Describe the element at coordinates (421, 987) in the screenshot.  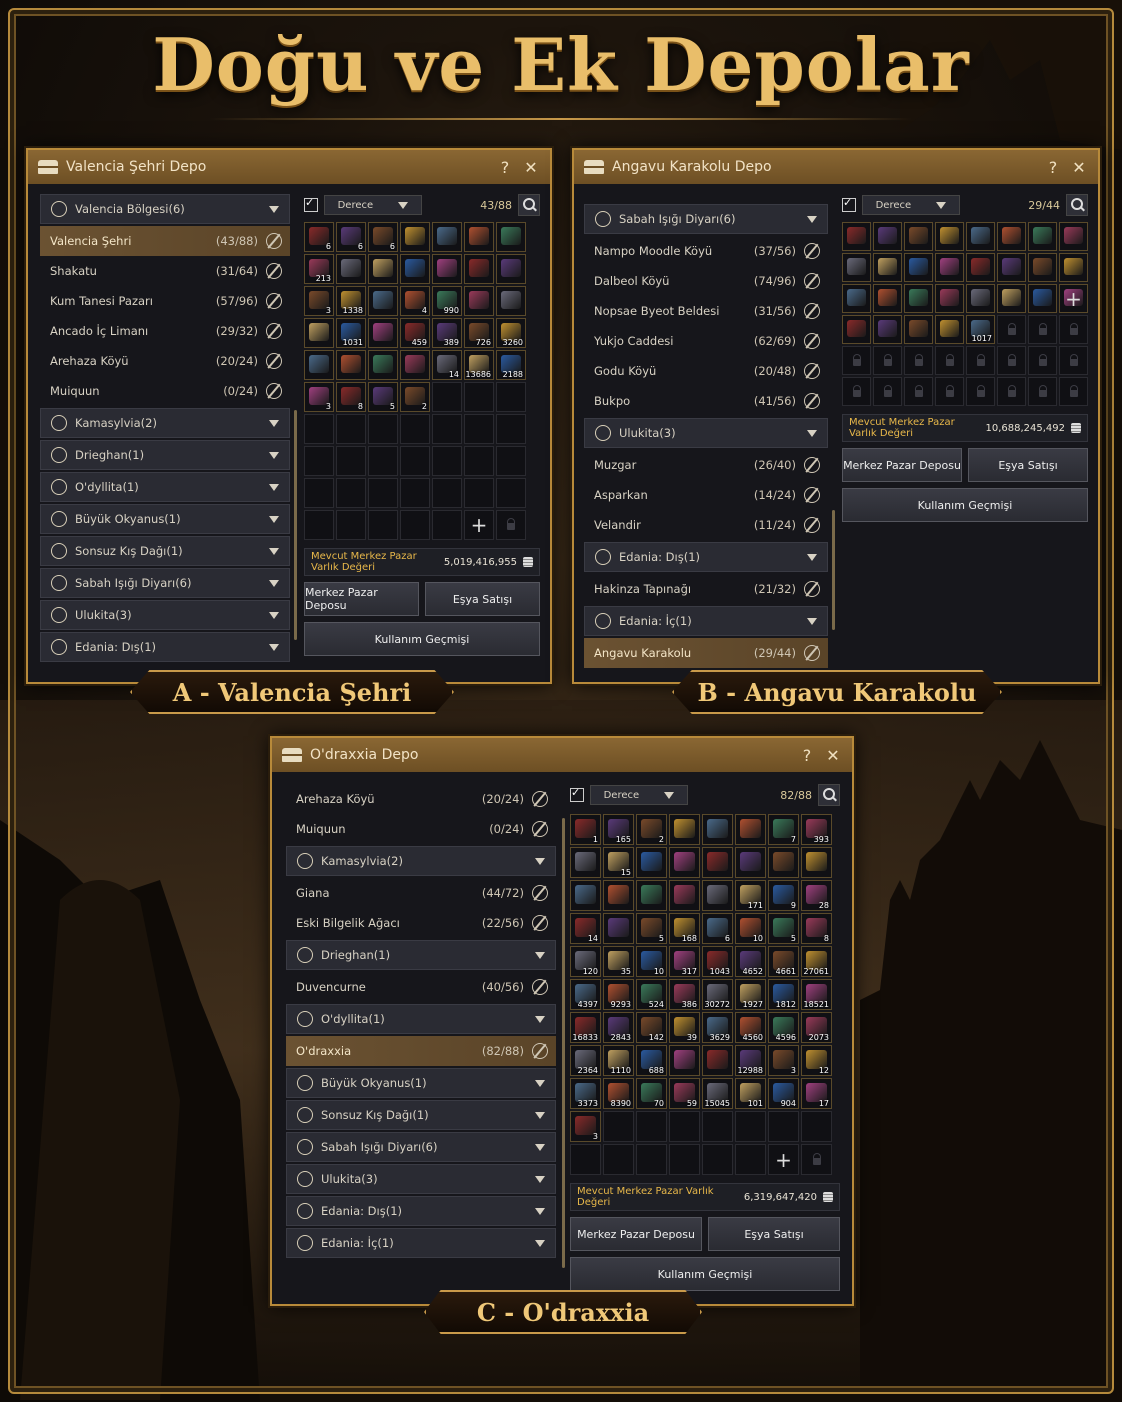
I see `storage-location-row: Duvencurne (40/56)` at that location.